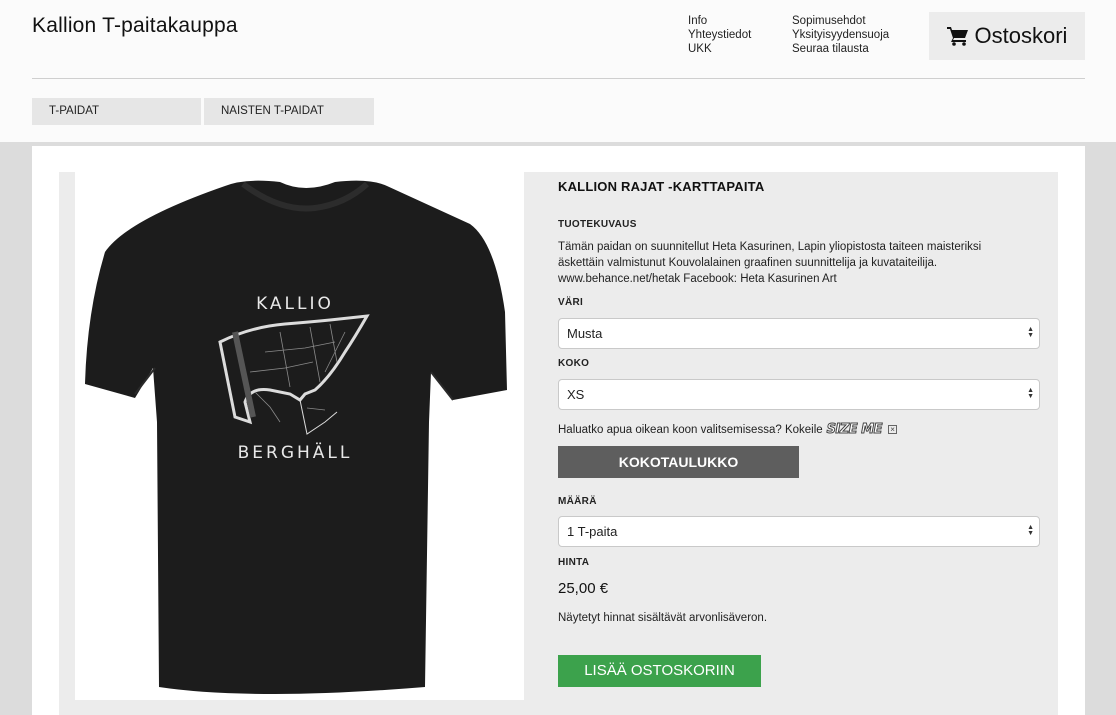 The height and width of the screenshot is (715, 1116). What do you see at coordinates (799, 394) in the screenshot?
I see `size-select: XS ▲ ▼` at bounding box center [799, 394].